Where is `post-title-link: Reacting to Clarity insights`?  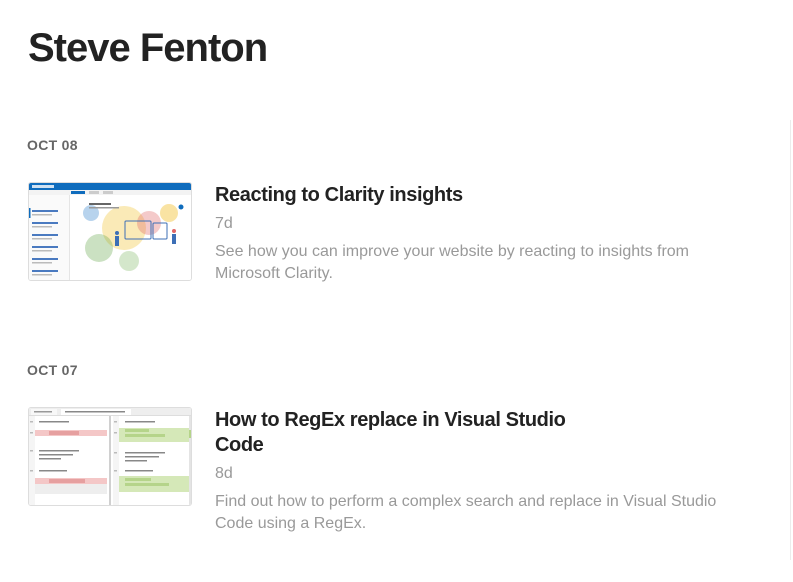
post-title-link: Reacting to Clarity insights is located at coordinates (395, 195).